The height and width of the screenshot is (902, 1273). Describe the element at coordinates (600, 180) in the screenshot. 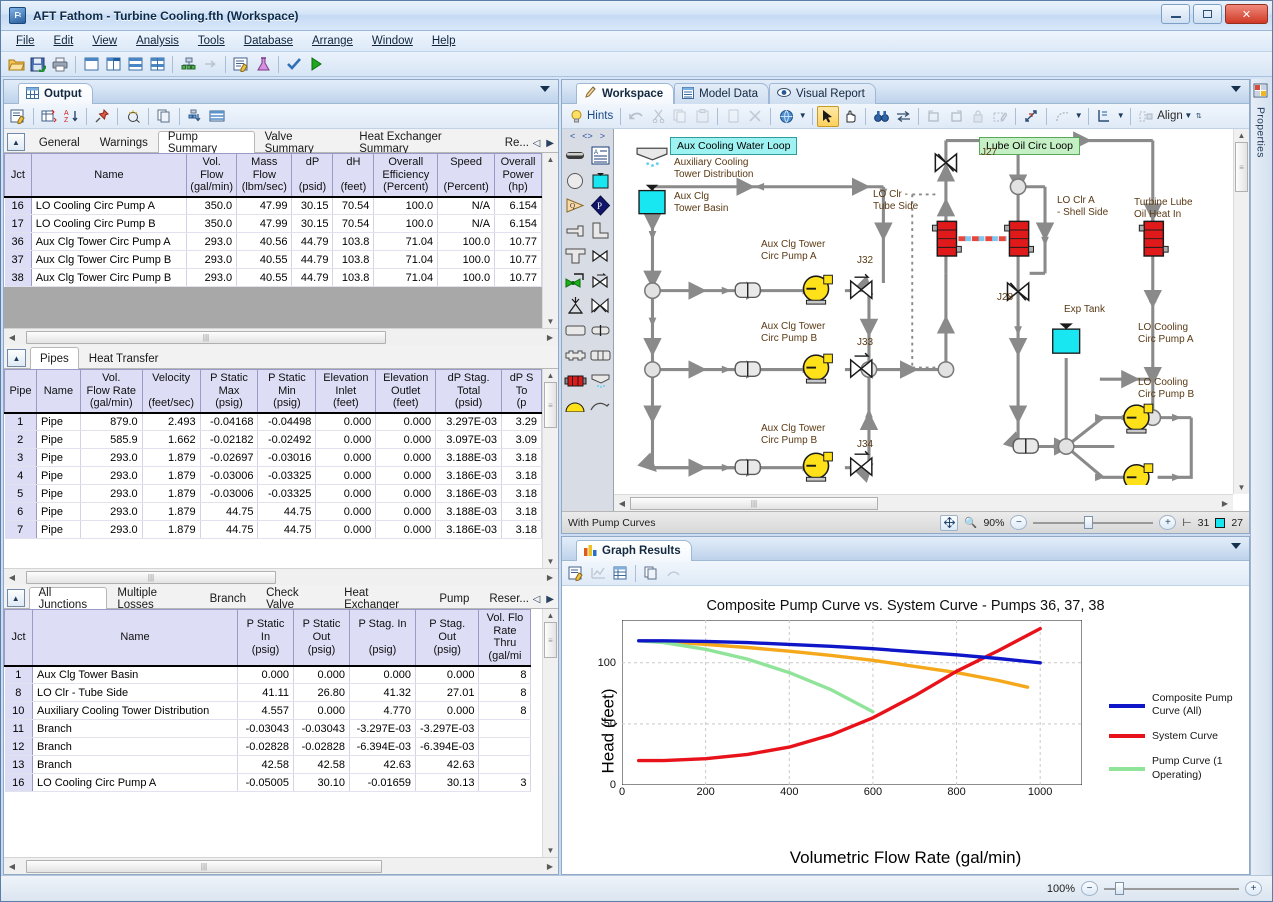

I see `reservoir-tank-icon` at that location.